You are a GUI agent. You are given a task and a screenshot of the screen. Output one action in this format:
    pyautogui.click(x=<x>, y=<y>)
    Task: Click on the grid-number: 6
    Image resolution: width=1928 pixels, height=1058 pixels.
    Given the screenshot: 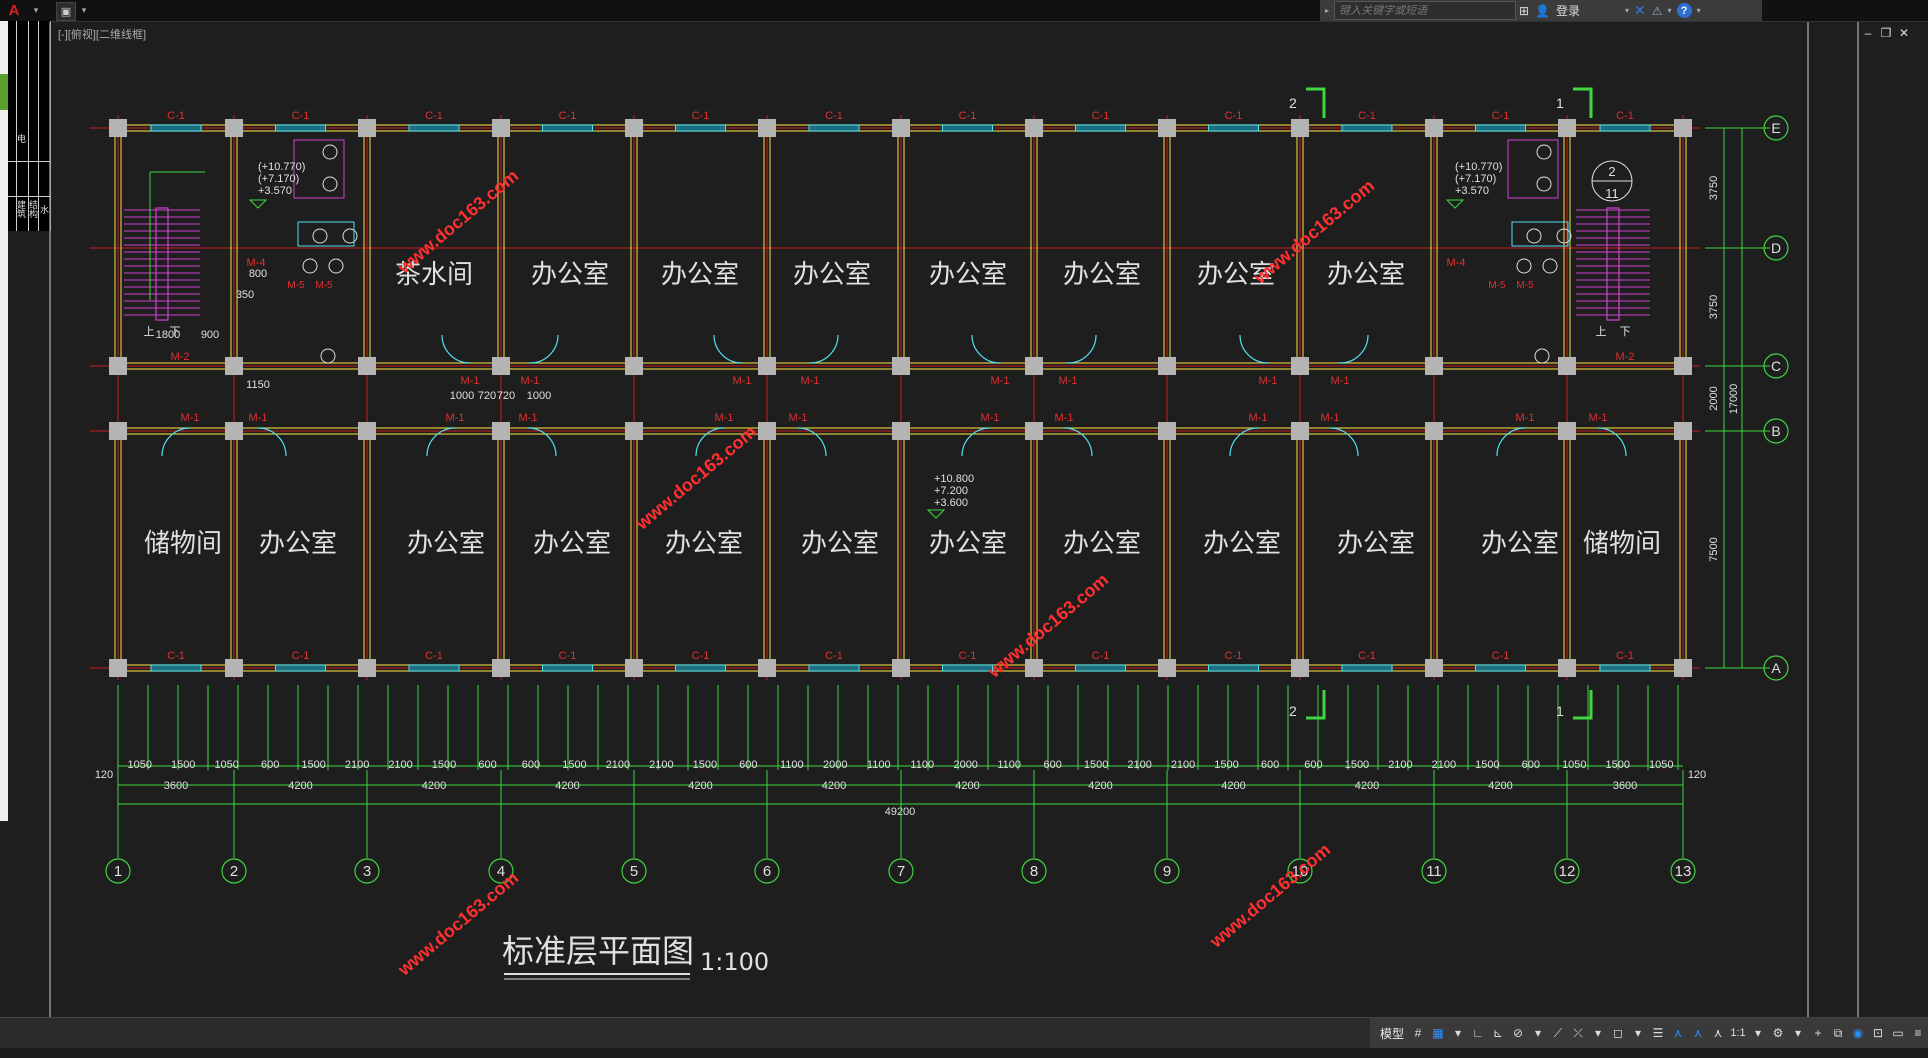 What is the action you would take?
    pyautogui.click(x=767, y=871)
    